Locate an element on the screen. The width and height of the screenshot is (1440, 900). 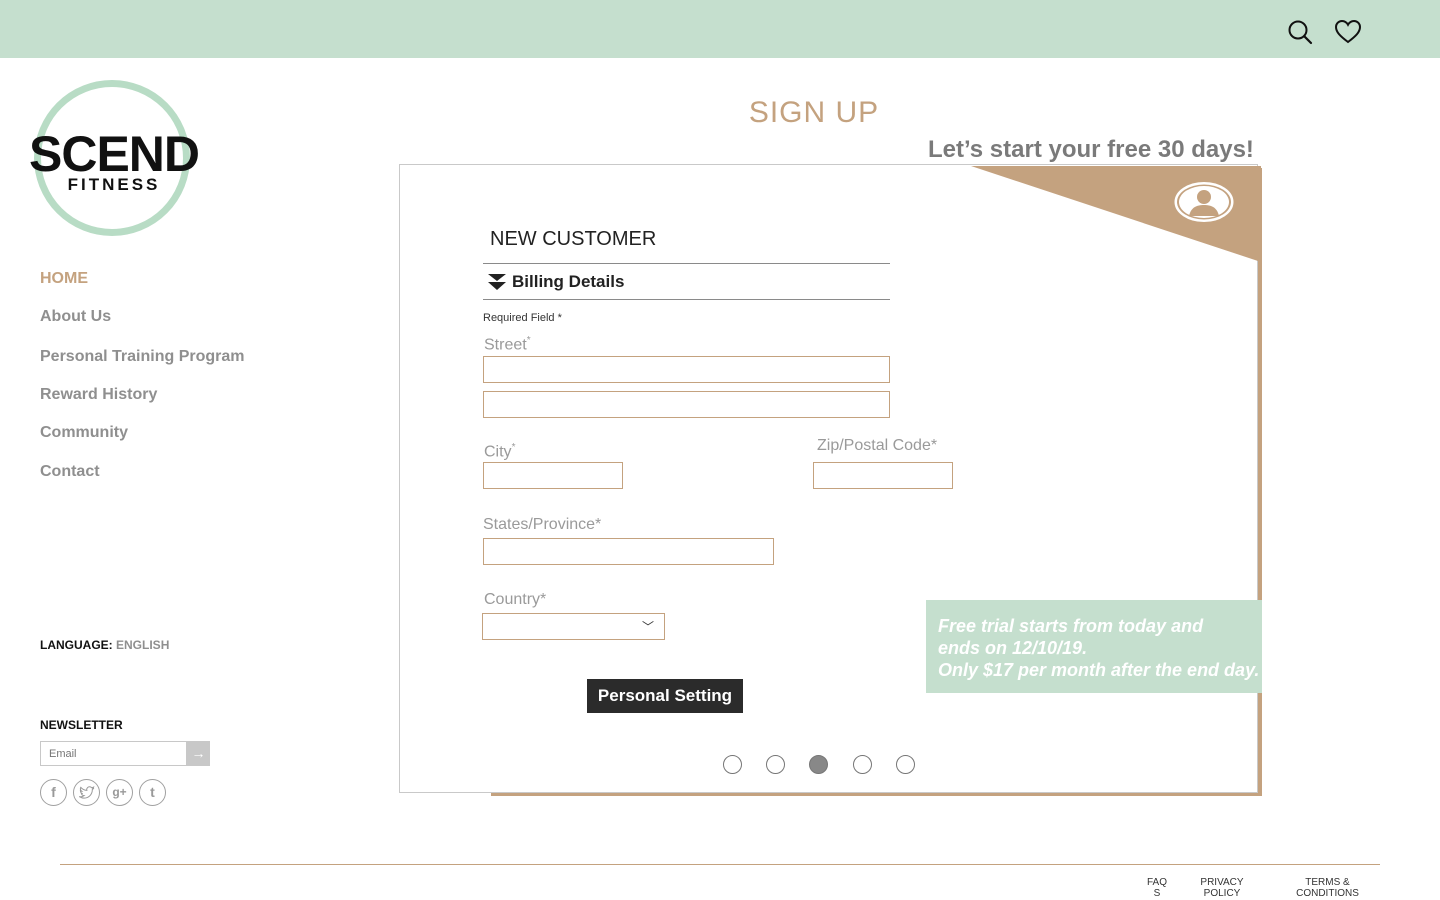
zip-label: Zip/Postal Code* is located at coordinates (877, 445).